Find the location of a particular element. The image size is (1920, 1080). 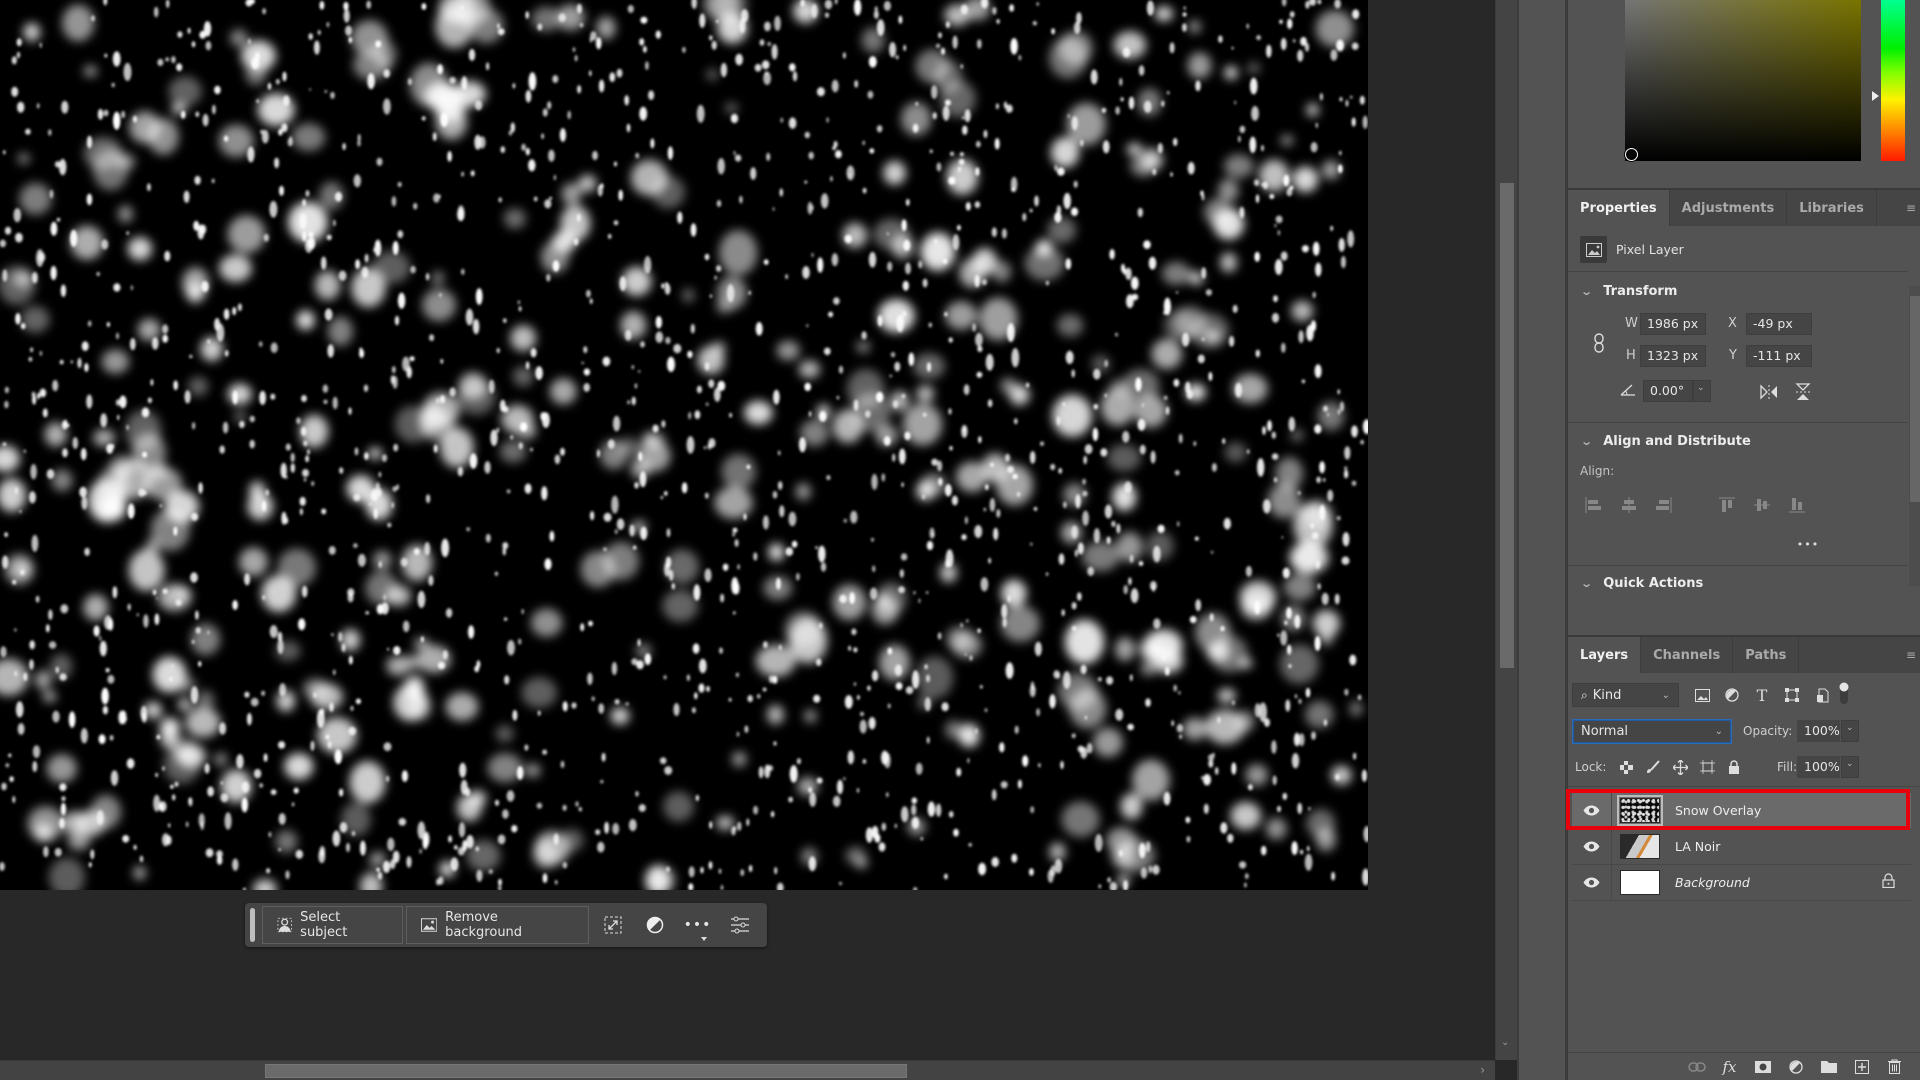

flip-horizontal-button is located at coordinates (1769, 392).